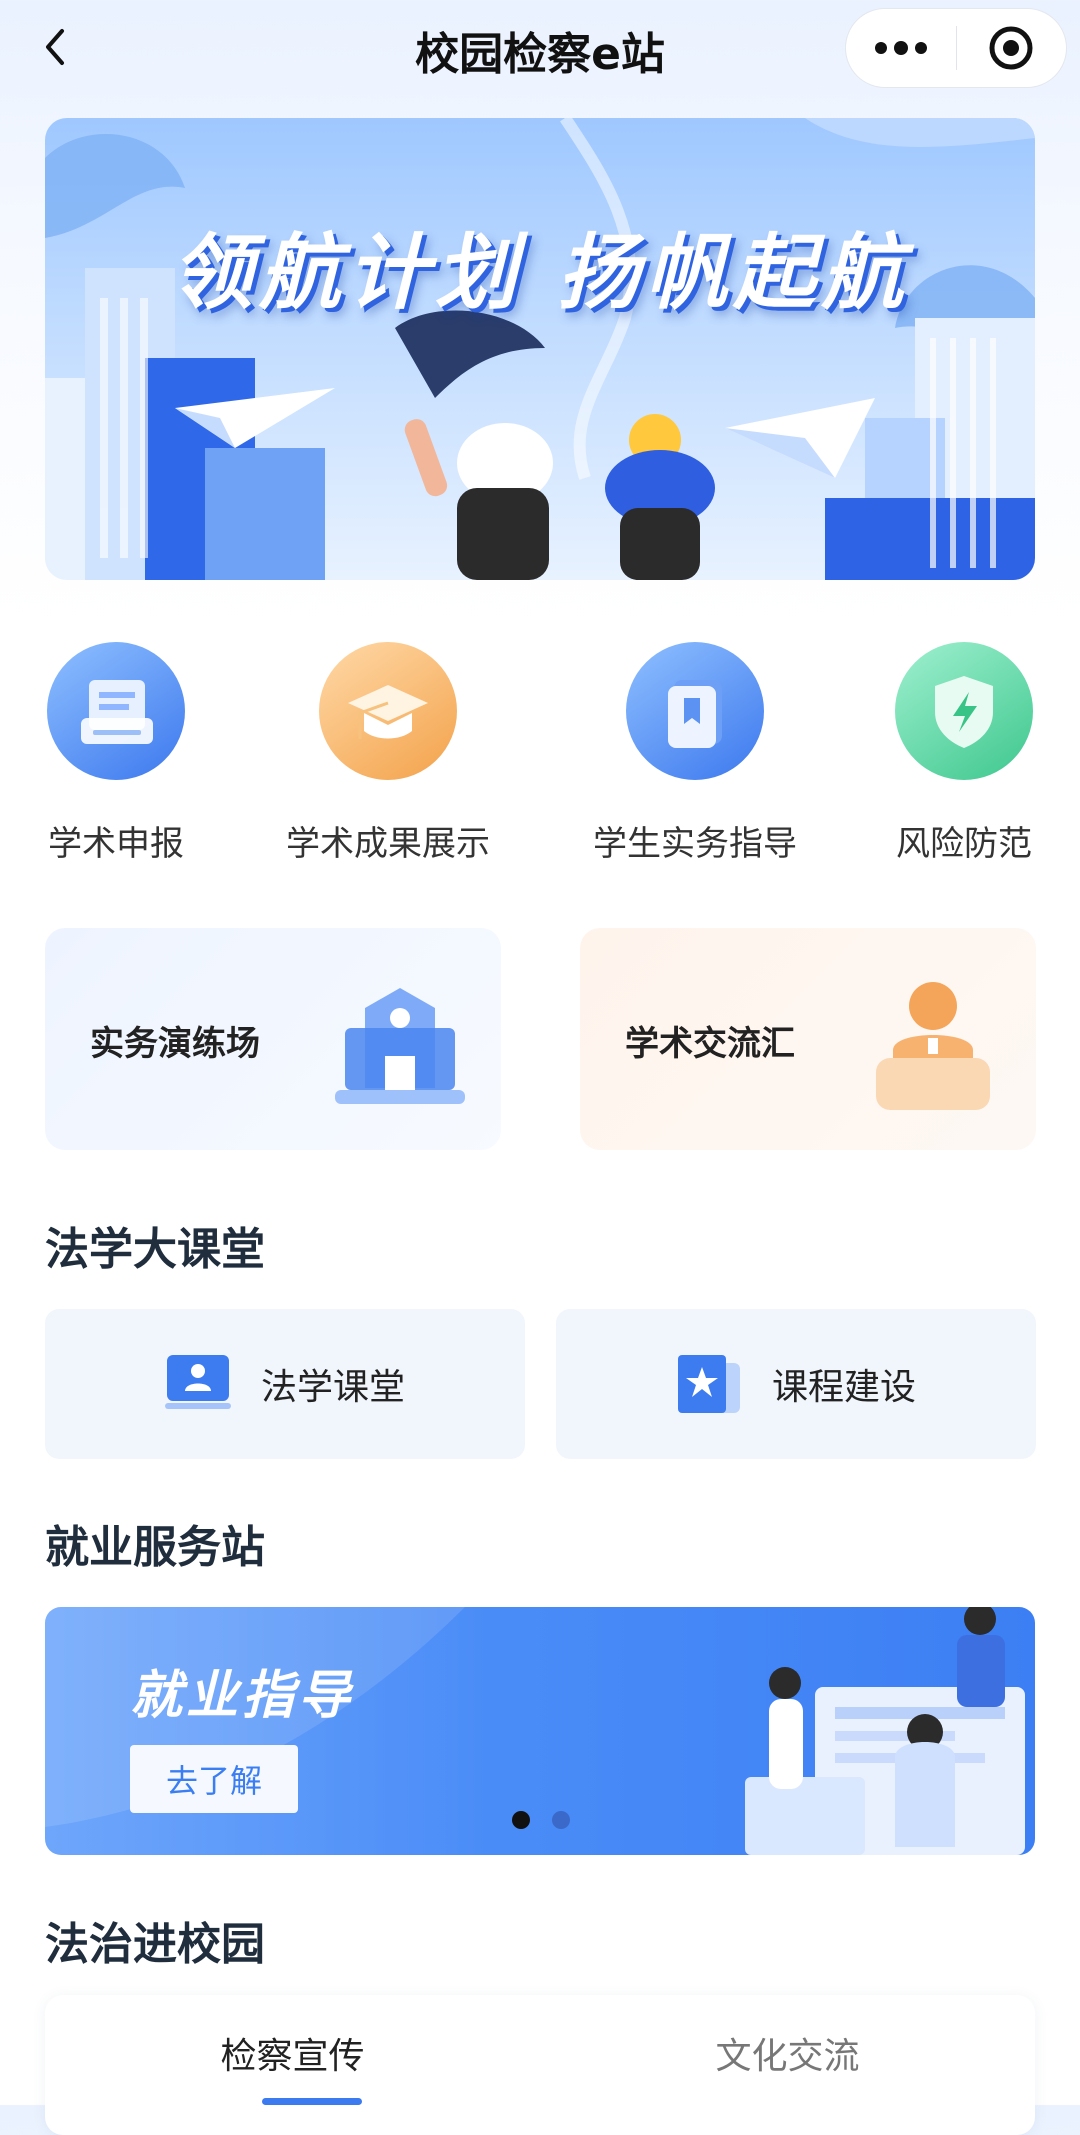 The width and height of the screenshot is (1080, 2135). What do you see at coordinates (808, 1039) in the screenshot?
I see `academic-exchange-card: 学术交流汇` at bounding box center [808, 1039].